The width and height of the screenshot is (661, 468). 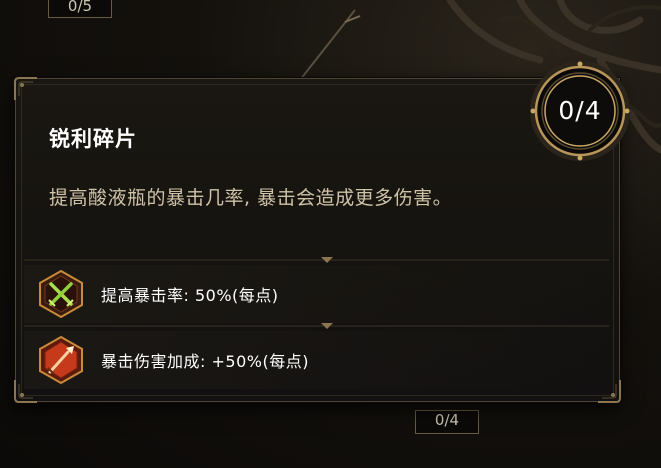 What do you see at coordinates (25, 88) in the screenshot?
I see `corner-ornament-top-left` at bounding box center [25, 88].